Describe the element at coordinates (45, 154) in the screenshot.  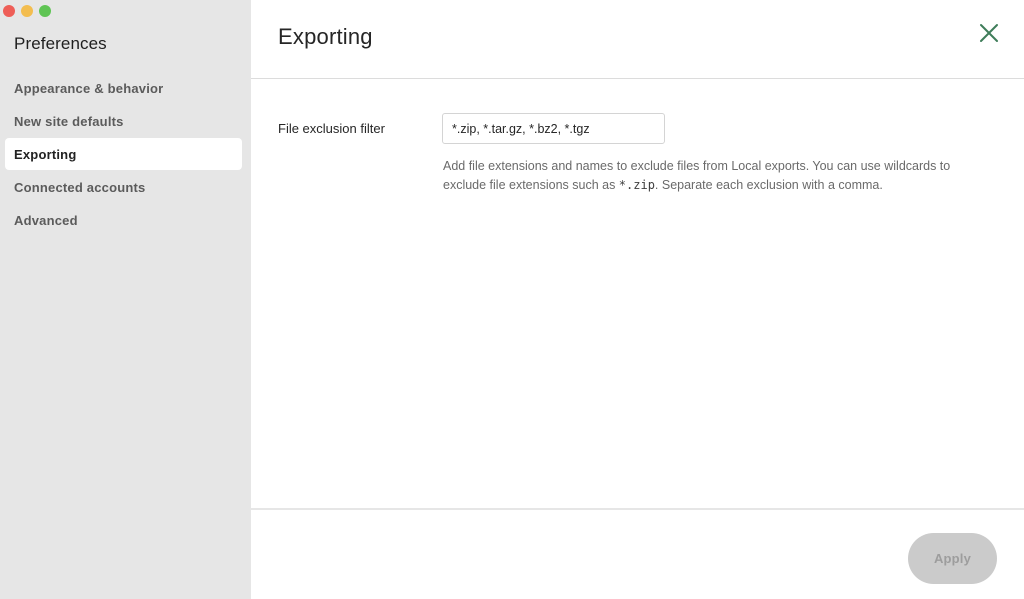
I see `sidebar-item-label: Exporting` at that location.